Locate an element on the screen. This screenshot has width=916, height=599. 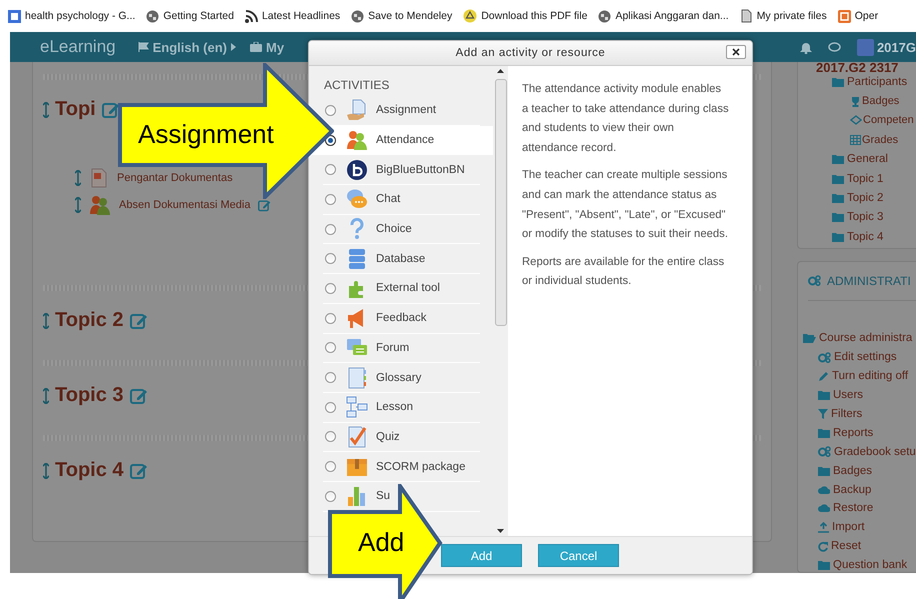
activity-option: Su is located at coordinates (383, 496).